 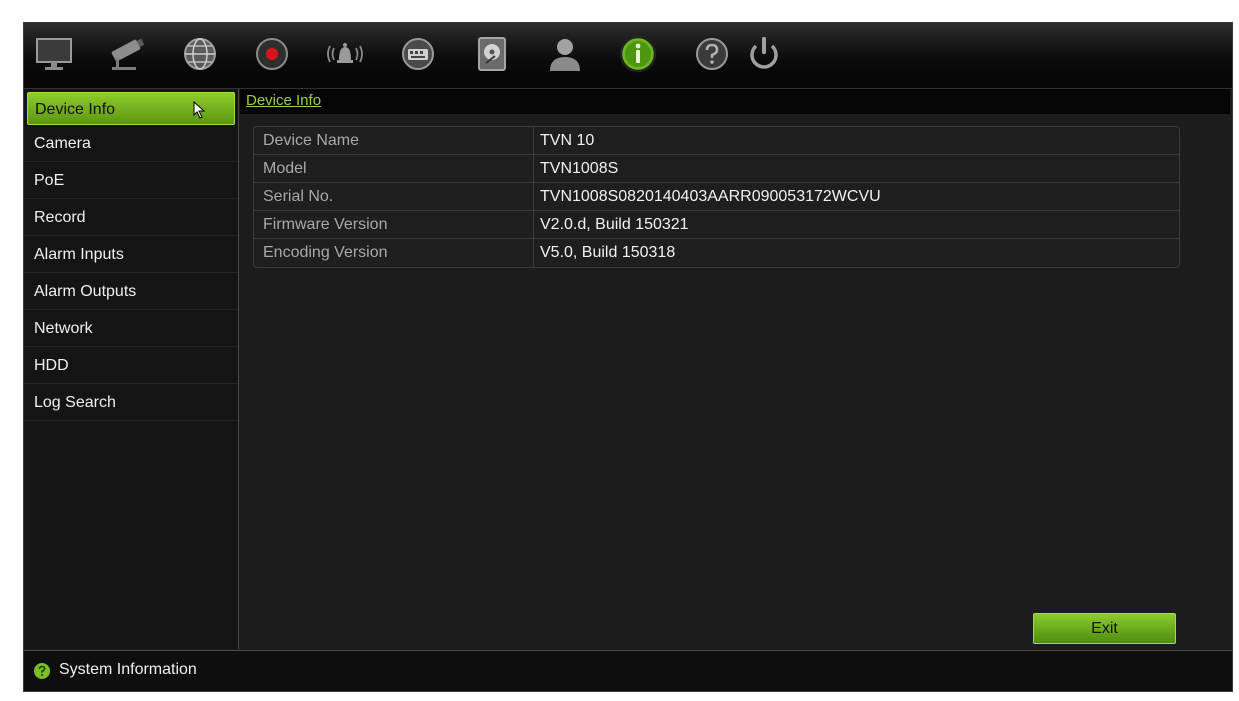 What do you see at coordinates (764, 54) in the screenshot?
I see `power-icon` at bounding box center [764, 54].